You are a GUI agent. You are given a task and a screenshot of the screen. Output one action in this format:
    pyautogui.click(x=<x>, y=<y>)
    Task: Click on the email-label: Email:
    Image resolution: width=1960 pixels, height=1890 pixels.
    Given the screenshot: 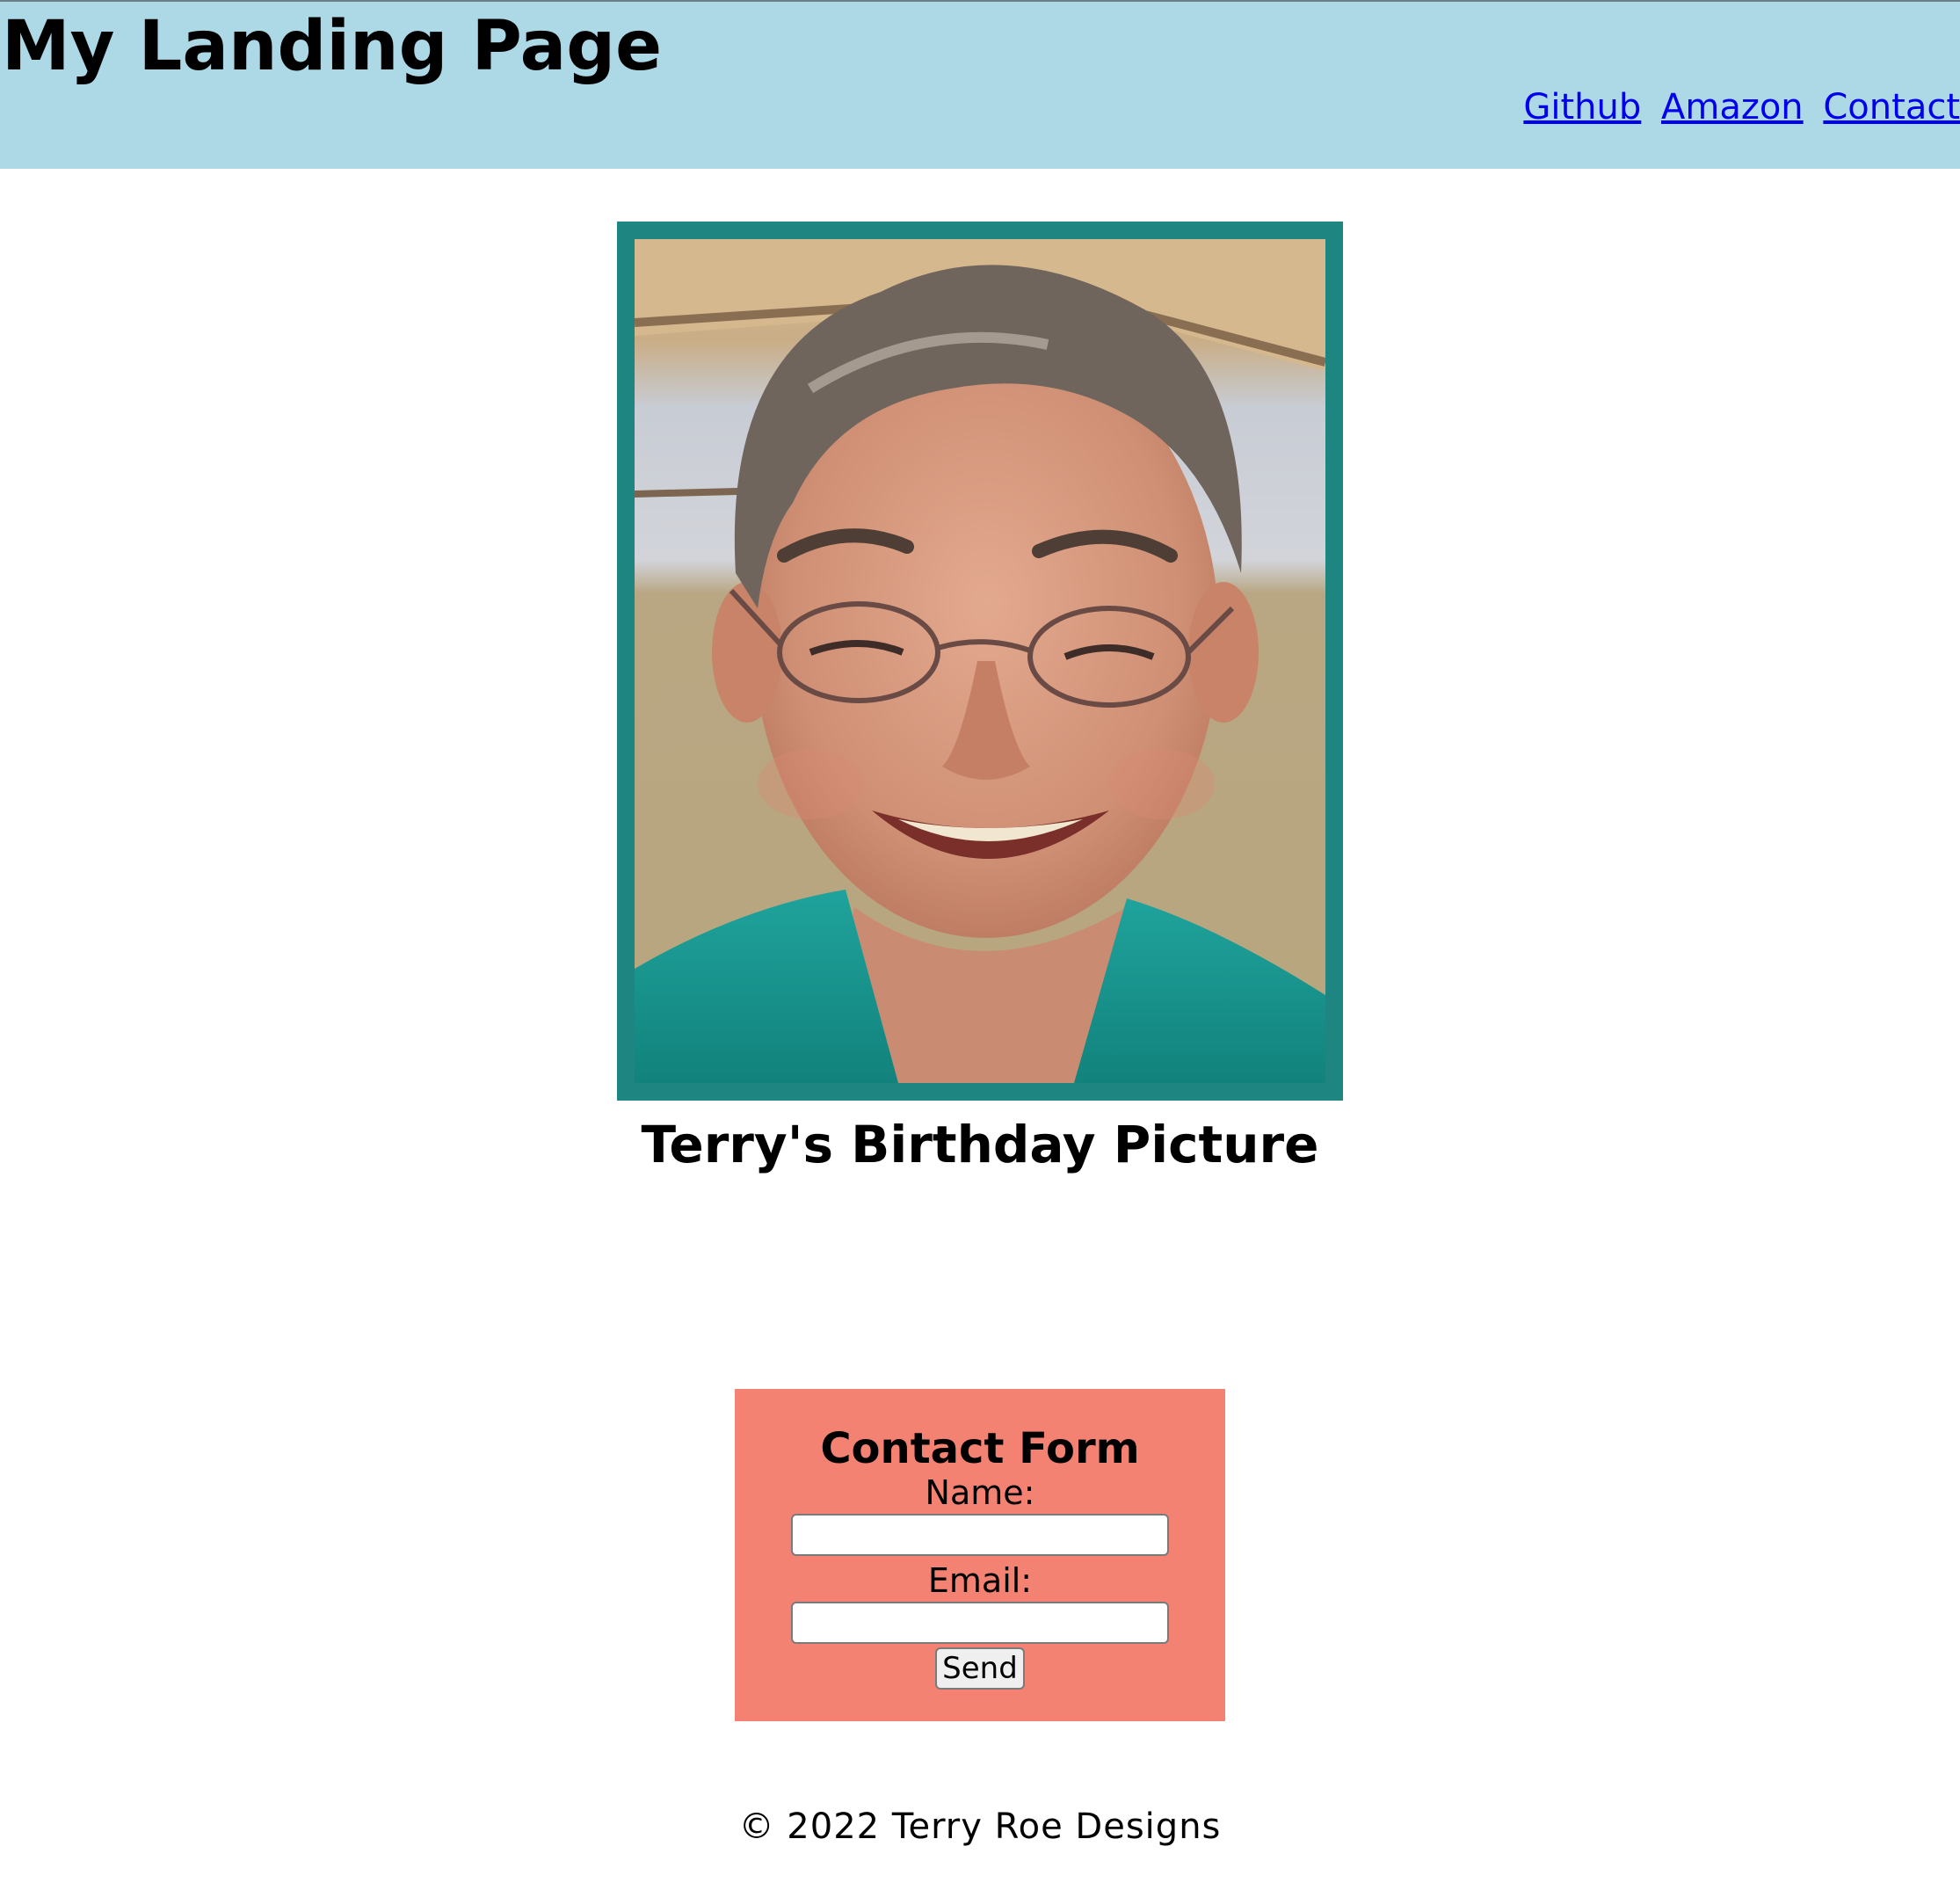 What is the action you would take?
    pyautogui.click(x=980, y=1581)
    